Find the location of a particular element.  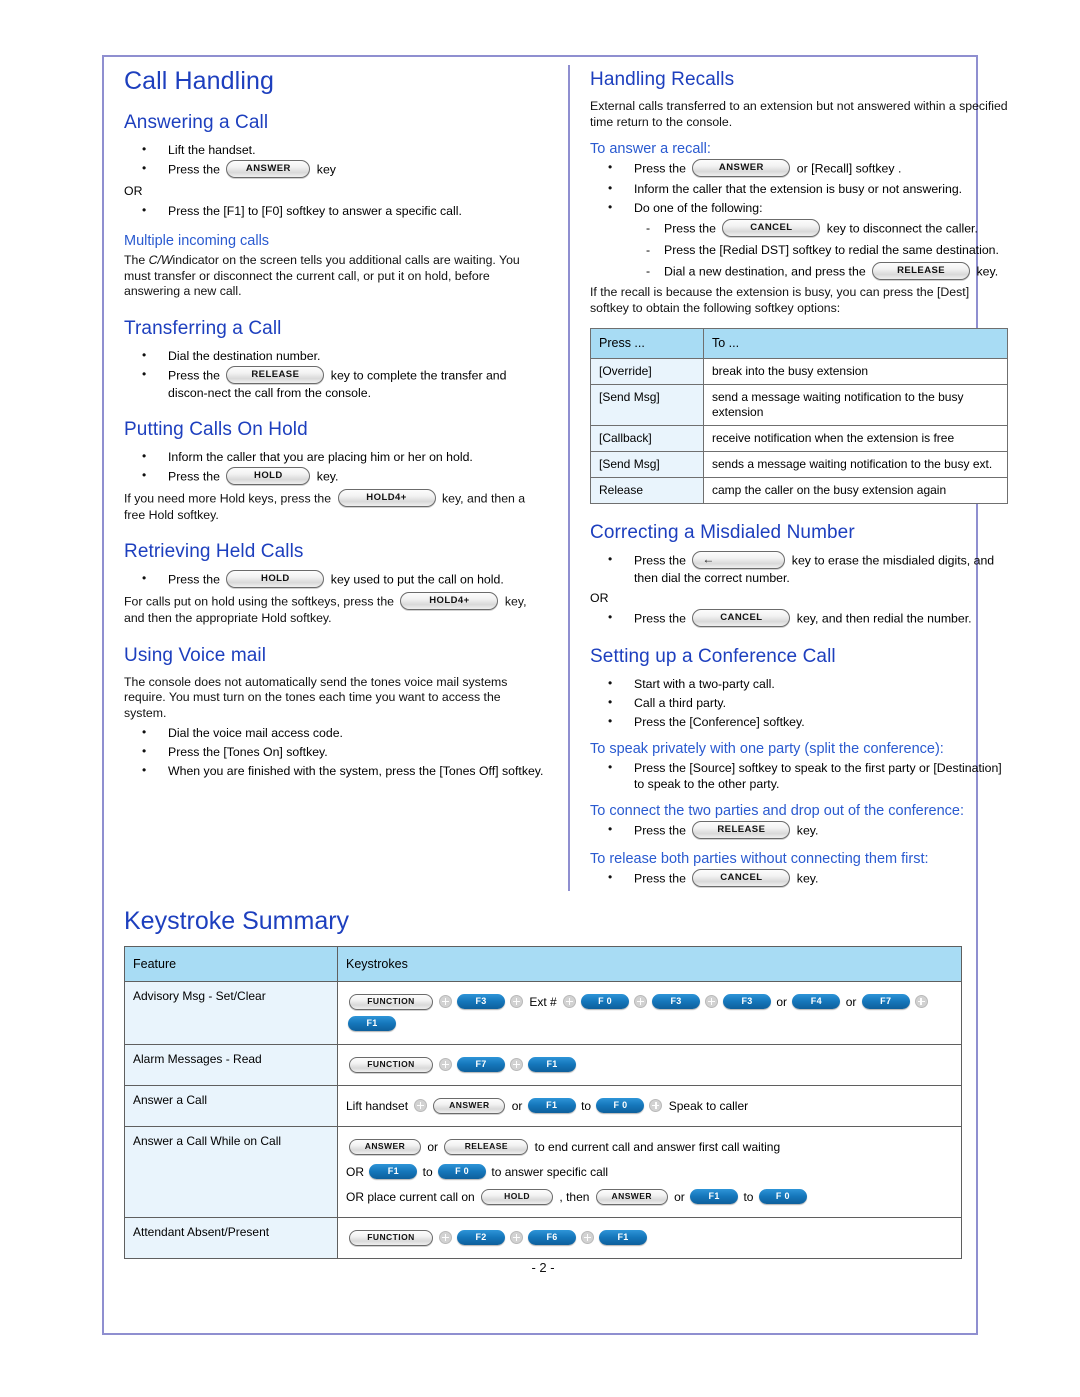

answering-a-call-list: Lift the handset. Press the ANSWER key is located at coordinates (334, 160).